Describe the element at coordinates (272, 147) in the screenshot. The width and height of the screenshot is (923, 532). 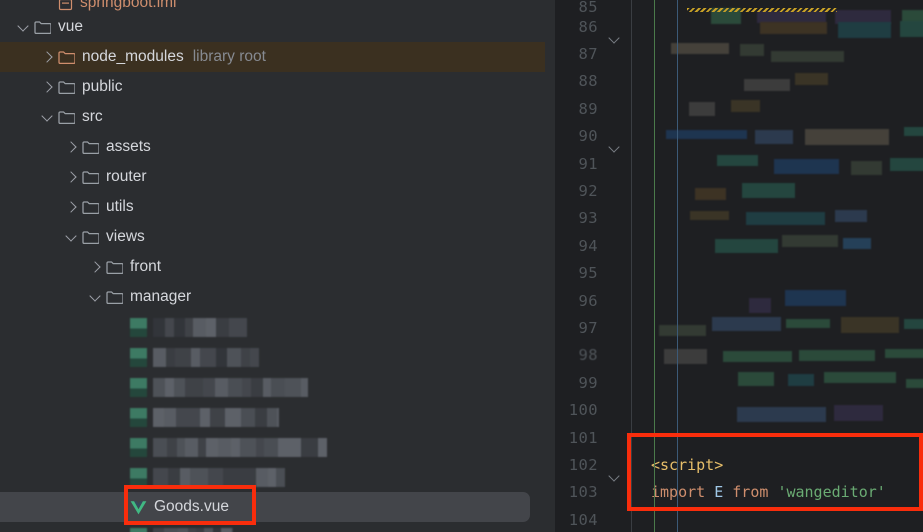
I see `tree-item-assets: assets` at that location.